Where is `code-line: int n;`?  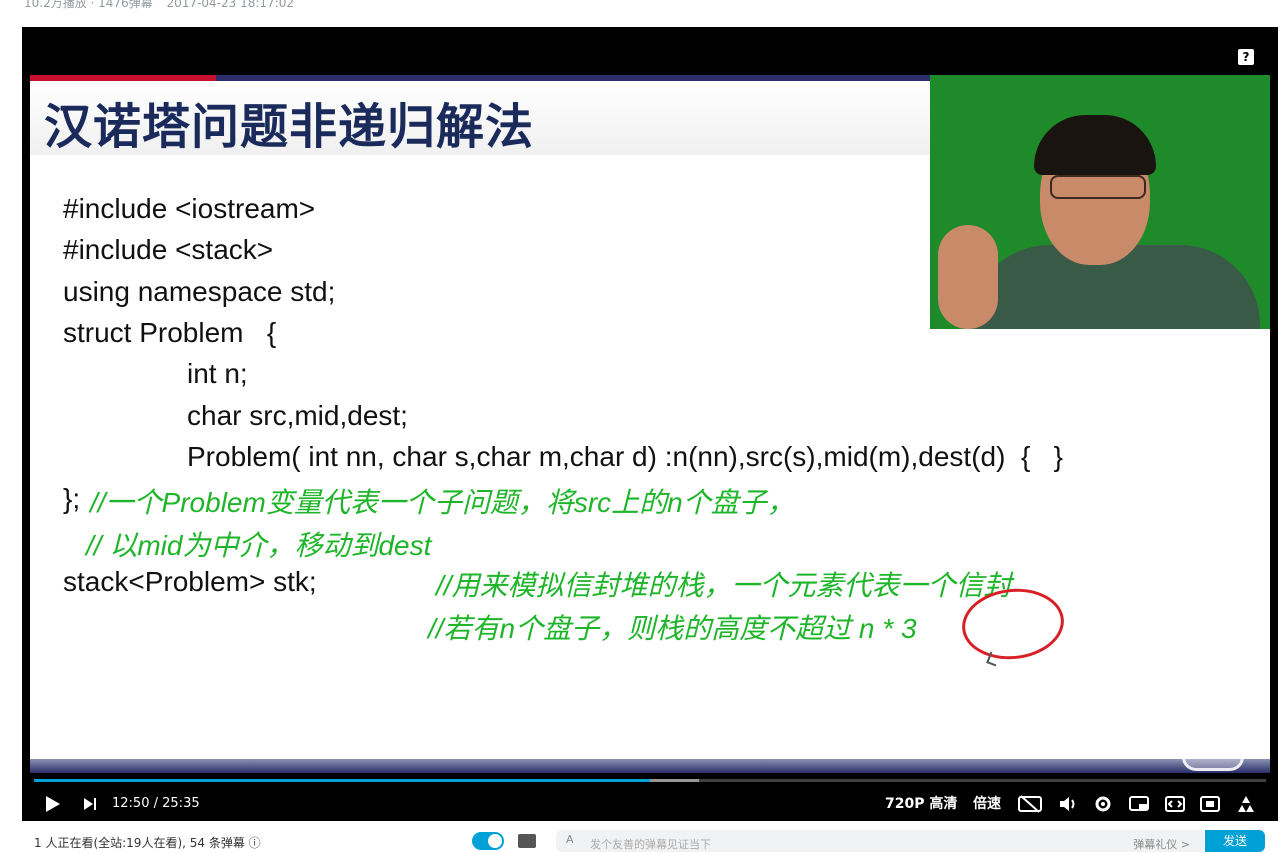
code-line: int n; is located at coordinates (217, 373).